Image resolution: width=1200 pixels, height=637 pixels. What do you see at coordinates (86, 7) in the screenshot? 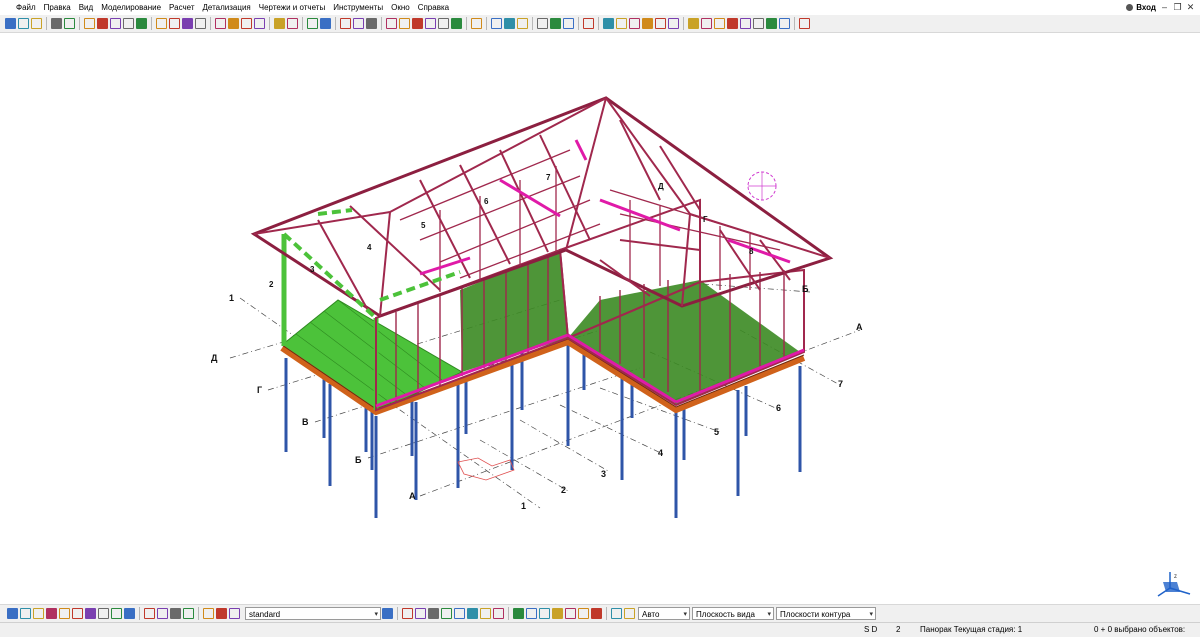
I see `menu-view: Вид` at bounding box center [86, 7].